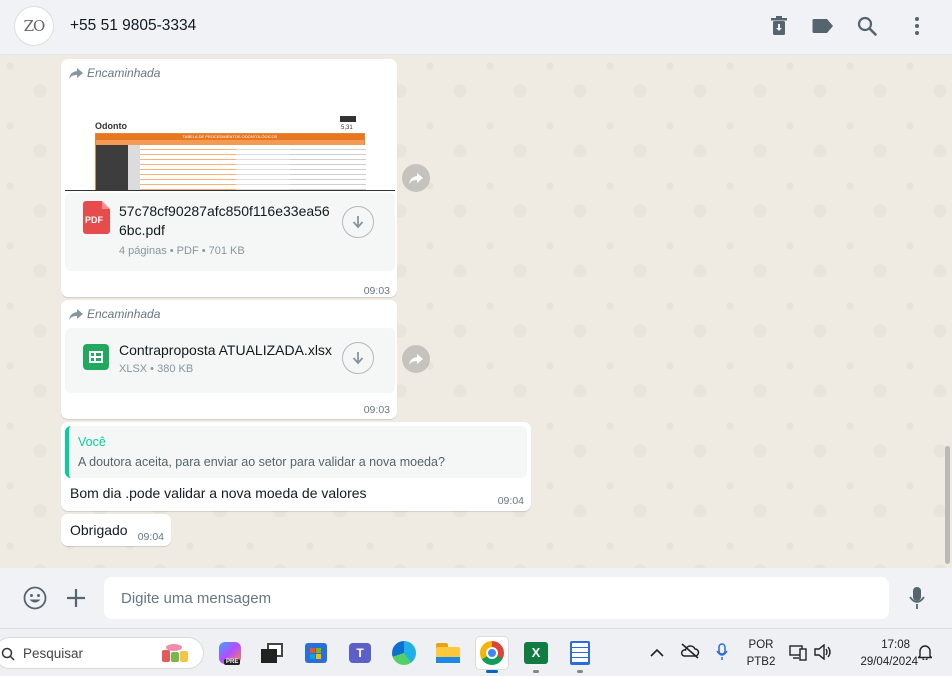 This screenshot has height=676, width=952. What do you see at coordinates (96, 357) in the screenshot?
I see `spreadsheet-icon` at bounding box center [96, 357].